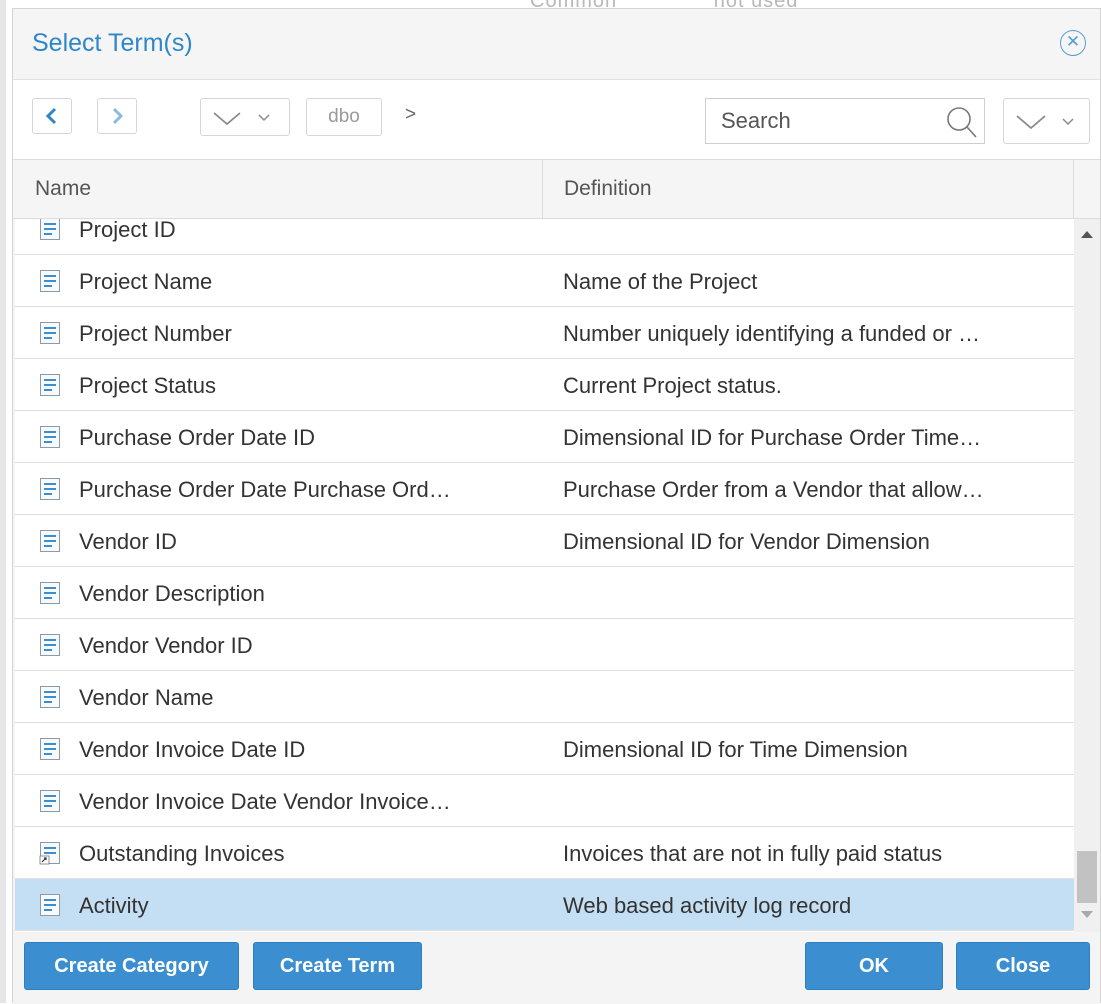  What do you see at coordinates (197, 437) in the screenshot?
I see `term-name: Purchase Order Date ID` at bounding box center [197, 437].